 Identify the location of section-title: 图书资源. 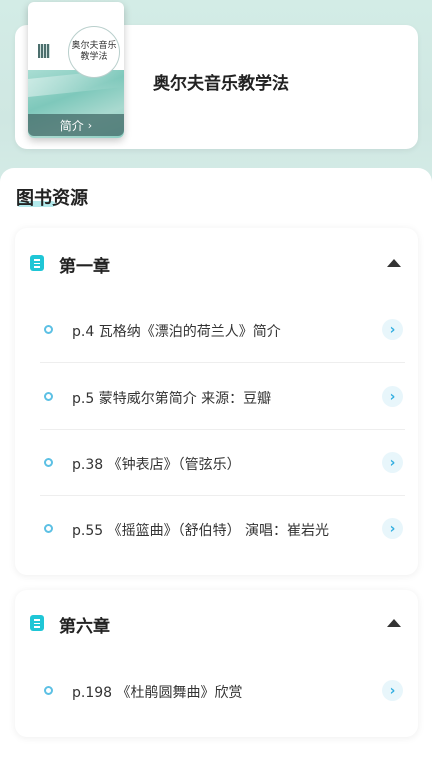
(52, 198).